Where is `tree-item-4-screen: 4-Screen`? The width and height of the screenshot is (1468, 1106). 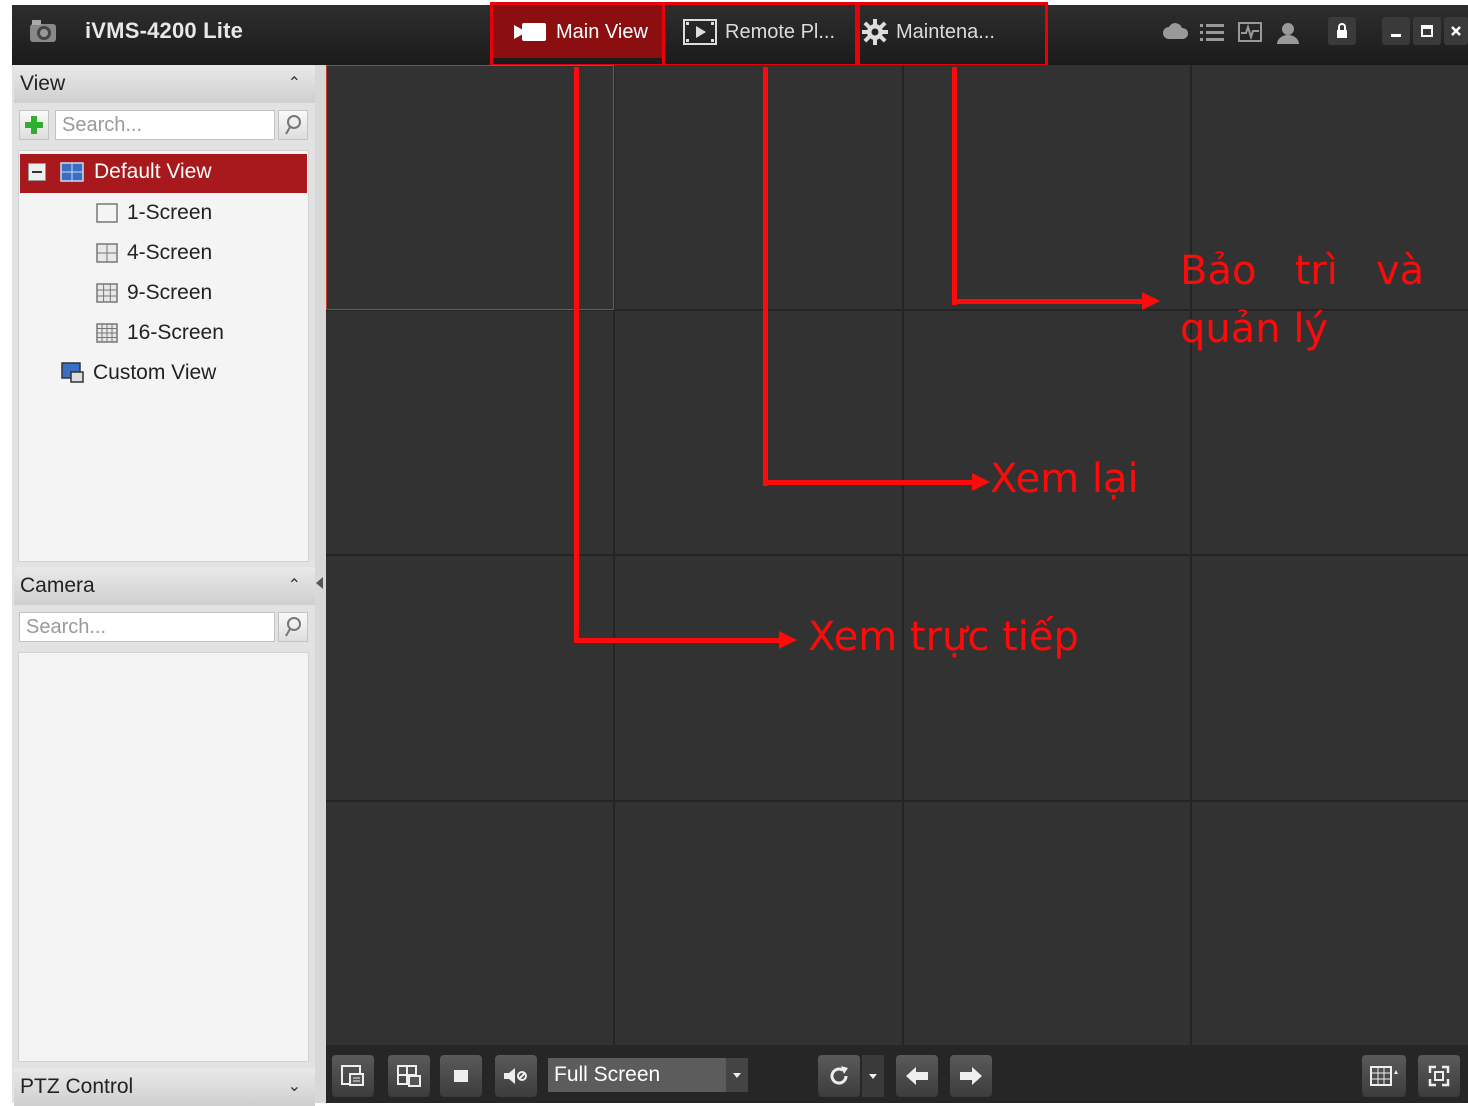 tree-item-4-screen: 4-Screen is located at coordinates (154, 253).